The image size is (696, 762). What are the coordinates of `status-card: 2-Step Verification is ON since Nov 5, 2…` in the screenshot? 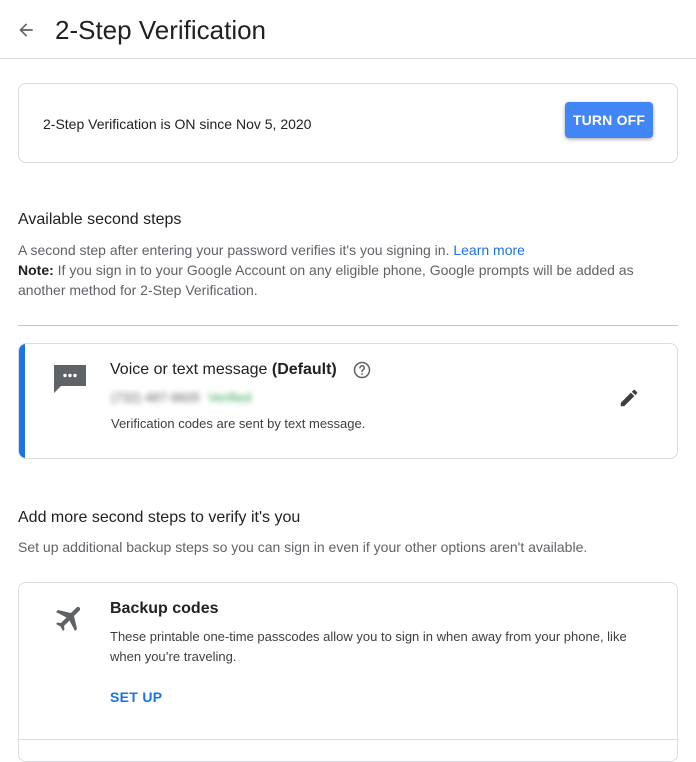 It's located at (348, 123).